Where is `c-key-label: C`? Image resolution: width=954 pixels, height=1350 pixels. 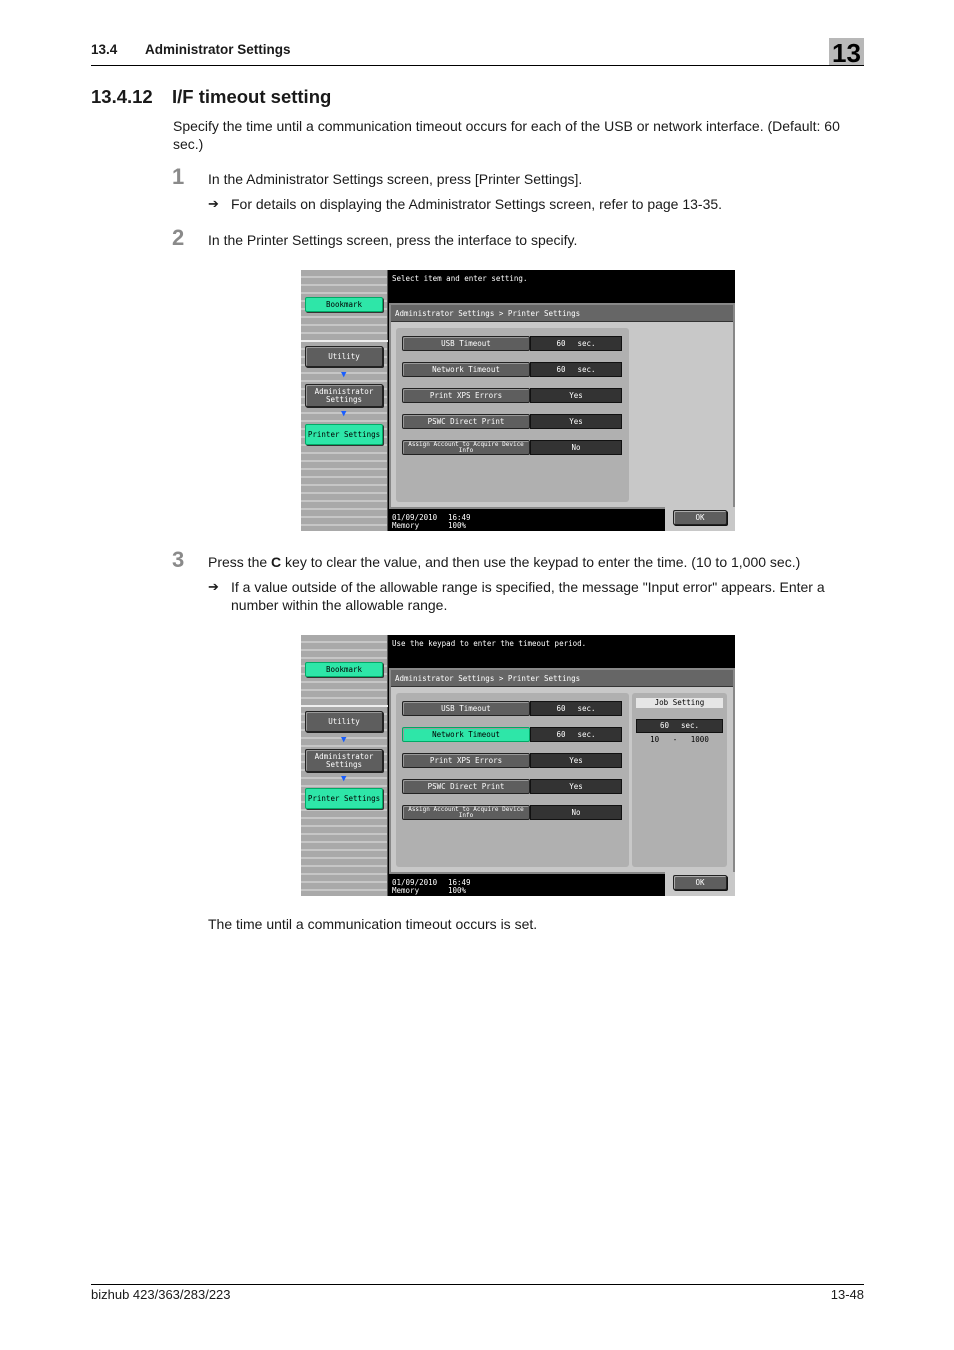 c-key-label: C is located at coordinates (276, 562).